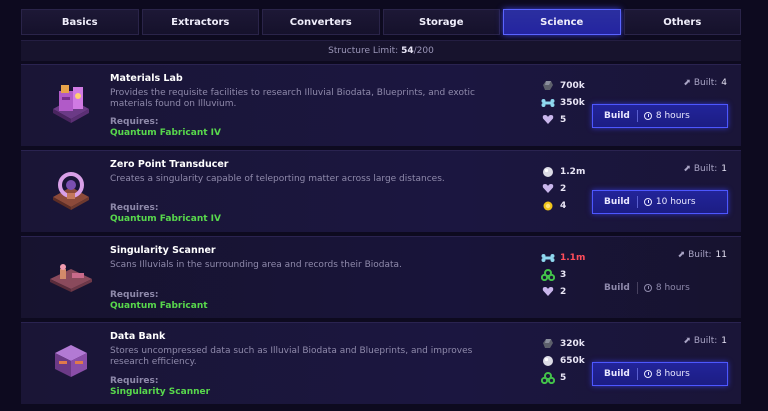  I want to click on tab-science: Science, so click(562, 22).